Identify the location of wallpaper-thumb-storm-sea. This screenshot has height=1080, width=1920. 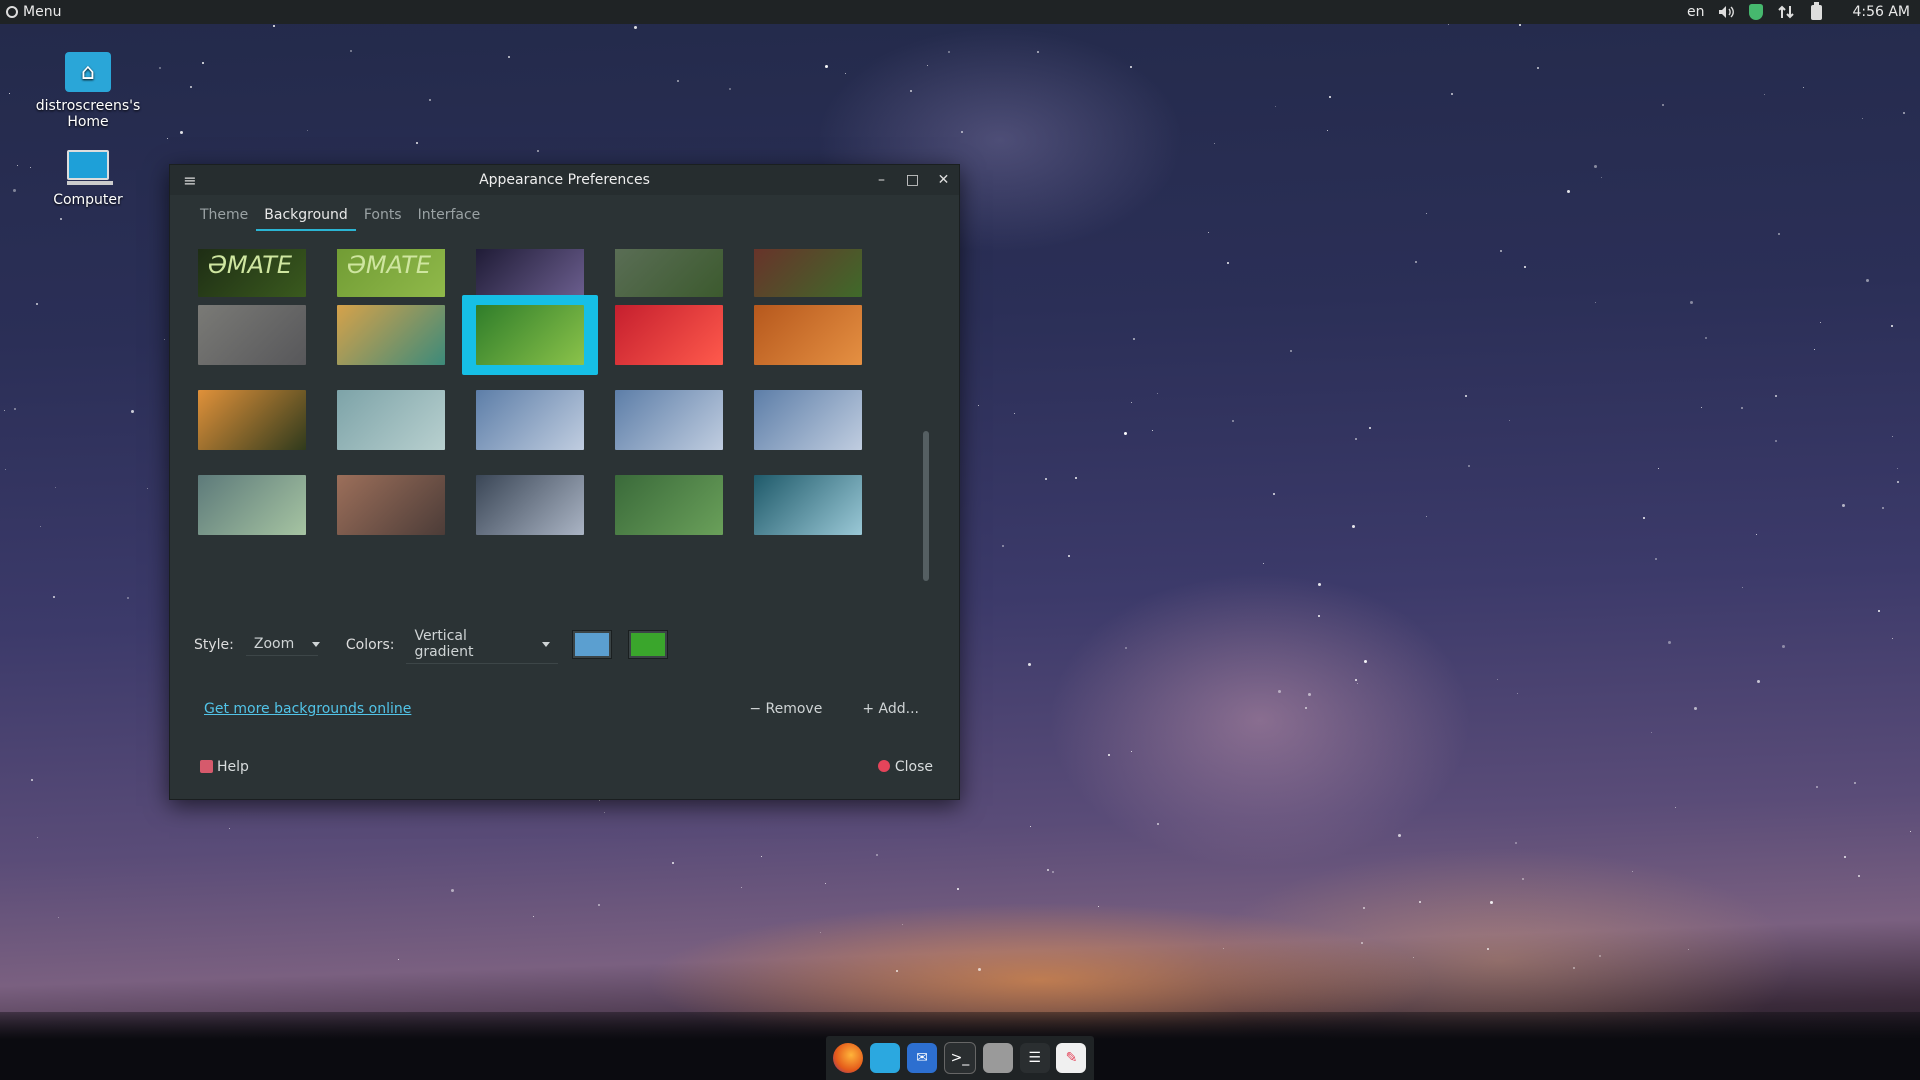
(530, 505).